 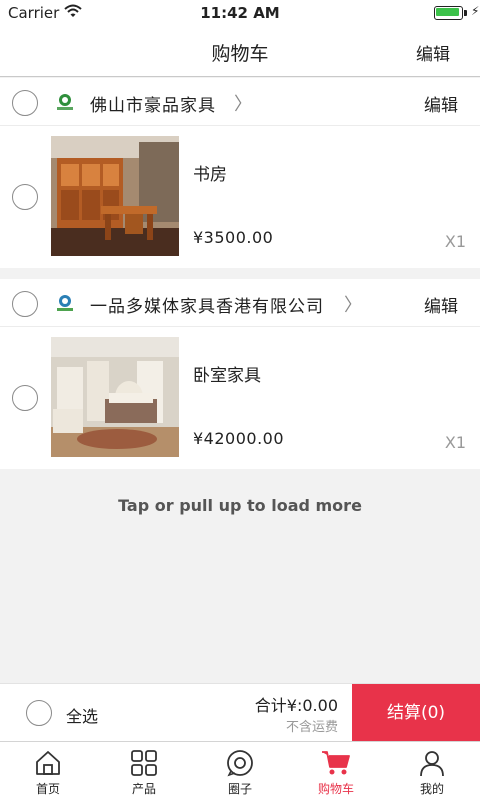 I want to click on store-header: 佛山市豪品家具 〉 编辑, so click(x=240, y=102).